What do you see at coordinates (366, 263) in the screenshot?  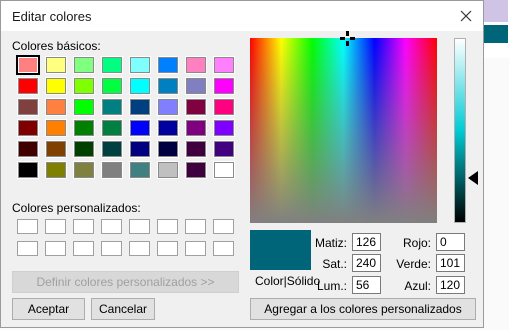 I see `sat-field: 240` at bounding box center [366, 263].